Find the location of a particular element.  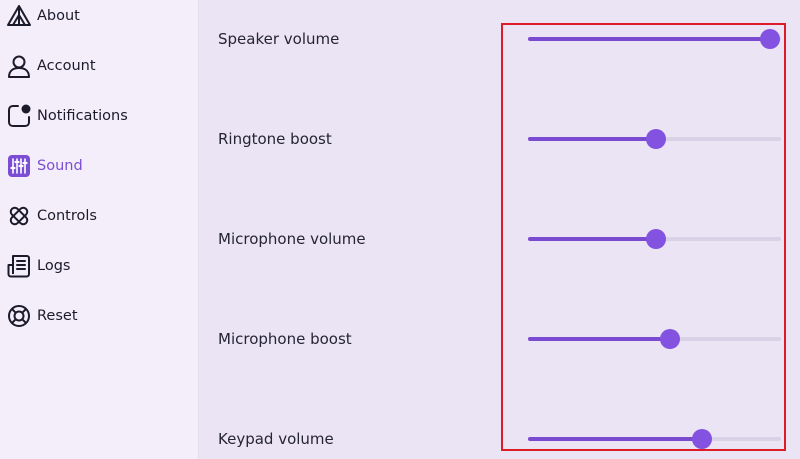

sidebar-item-label: Account is located at coordinates (66, 66).